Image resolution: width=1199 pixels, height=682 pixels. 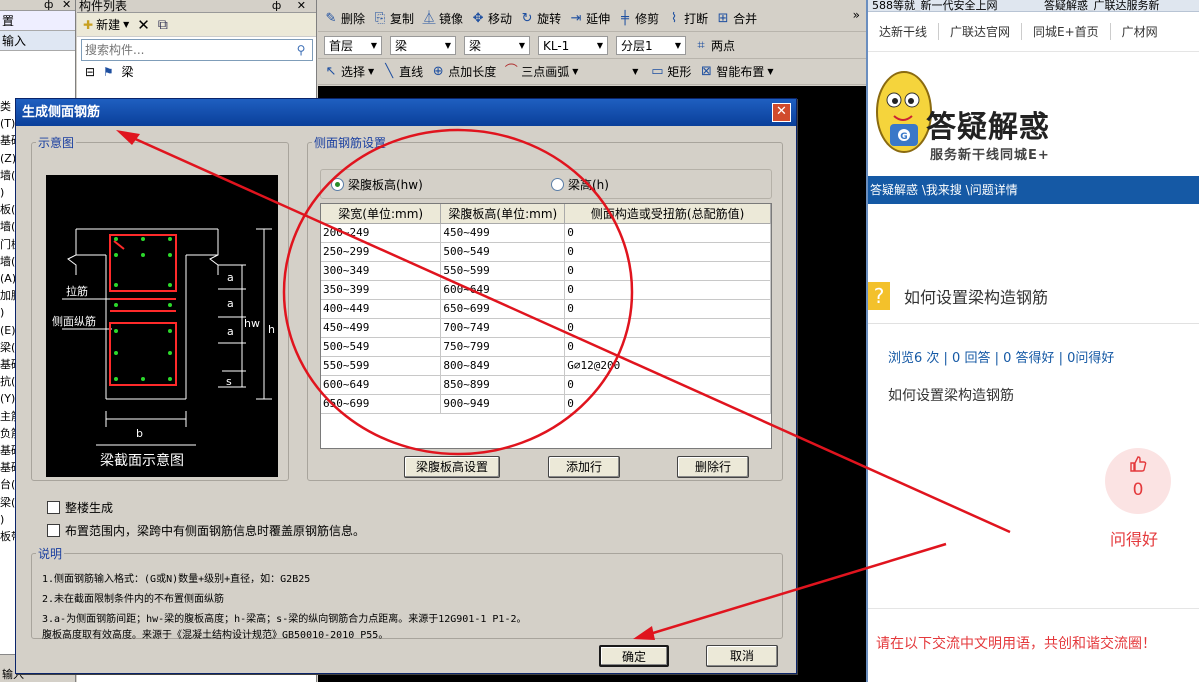 I want to click on question-stats: 浏览6 次 | 0 回答 | 0 答得好 | 0问得好, so click(x=1001, y=356).